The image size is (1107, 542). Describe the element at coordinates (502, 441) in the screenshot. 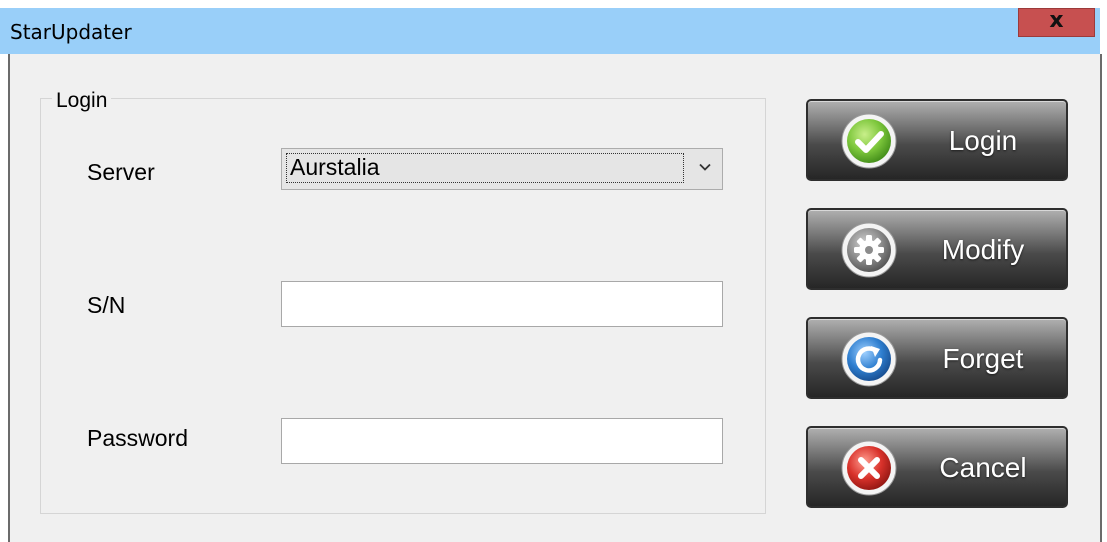

I see `password-input` at that location.